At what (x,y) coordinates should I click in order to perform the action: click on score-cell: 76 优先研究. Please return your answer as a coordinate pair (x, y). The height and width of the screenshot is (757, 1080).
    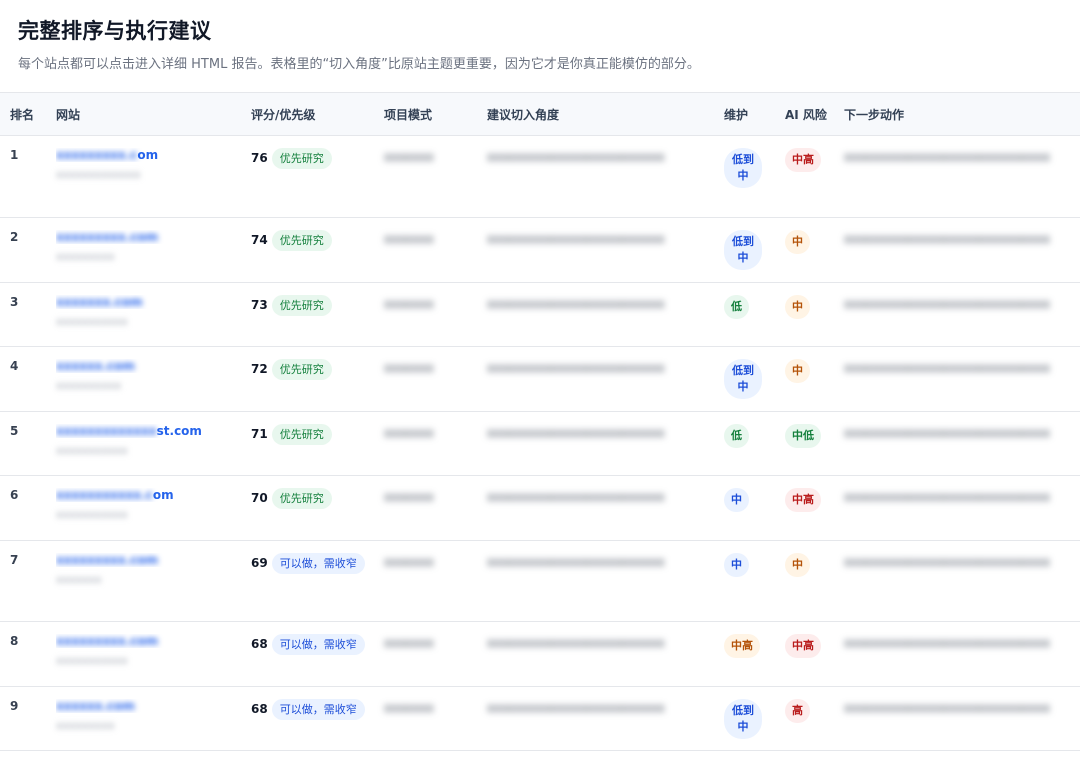
    Looking at the image, I should click on (307, 176).